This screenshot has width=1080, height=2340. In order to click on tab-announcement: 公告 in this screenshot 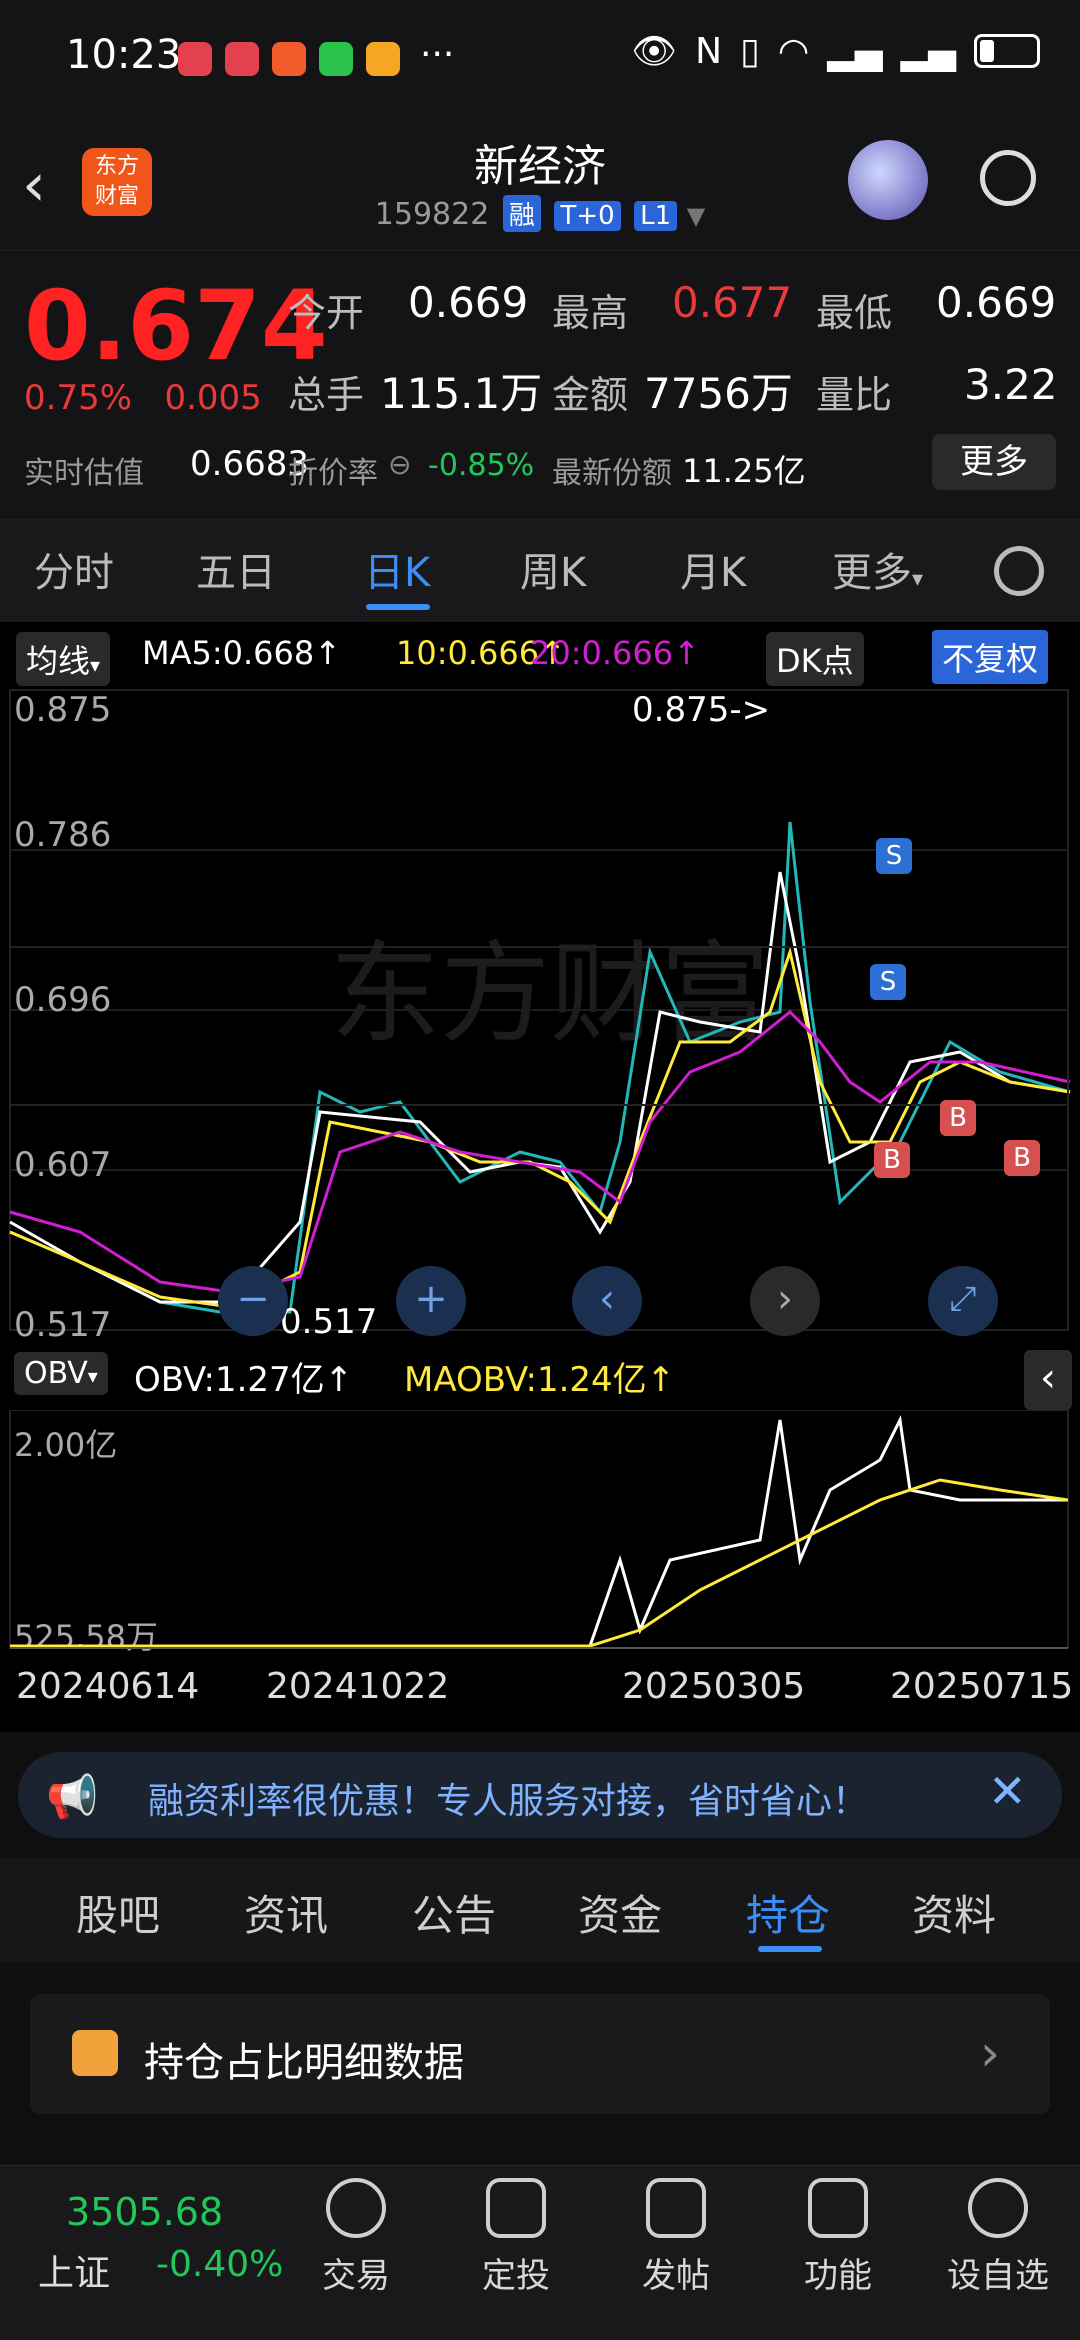, I will do `click(454, 1912)`.